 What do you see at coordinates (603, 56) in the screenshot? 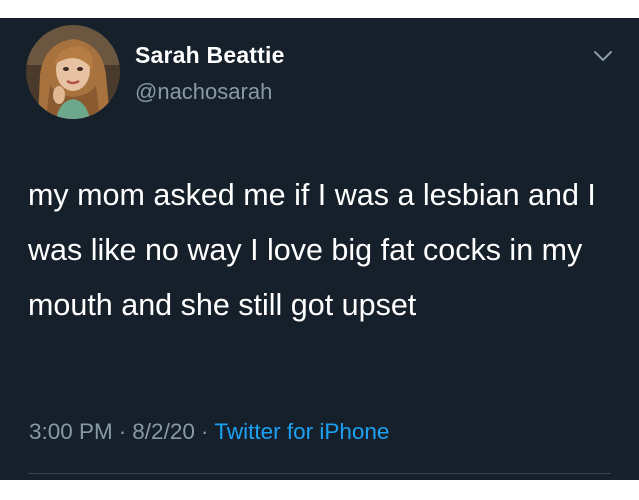
I see `chevron-down-icon` at bounding box center [603, 56].